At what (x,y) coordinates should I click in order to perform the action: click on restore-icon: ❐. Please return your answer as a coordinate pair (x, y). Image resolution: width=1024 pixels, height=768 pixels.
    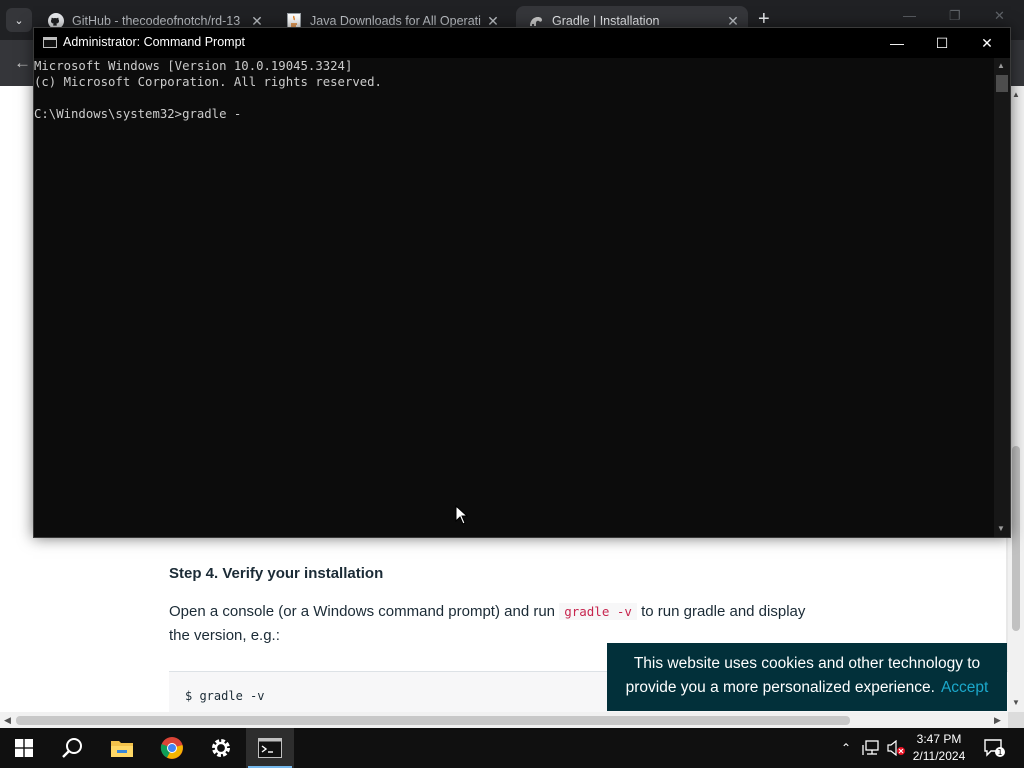
    Looking at the image, I should click on (955, 16).